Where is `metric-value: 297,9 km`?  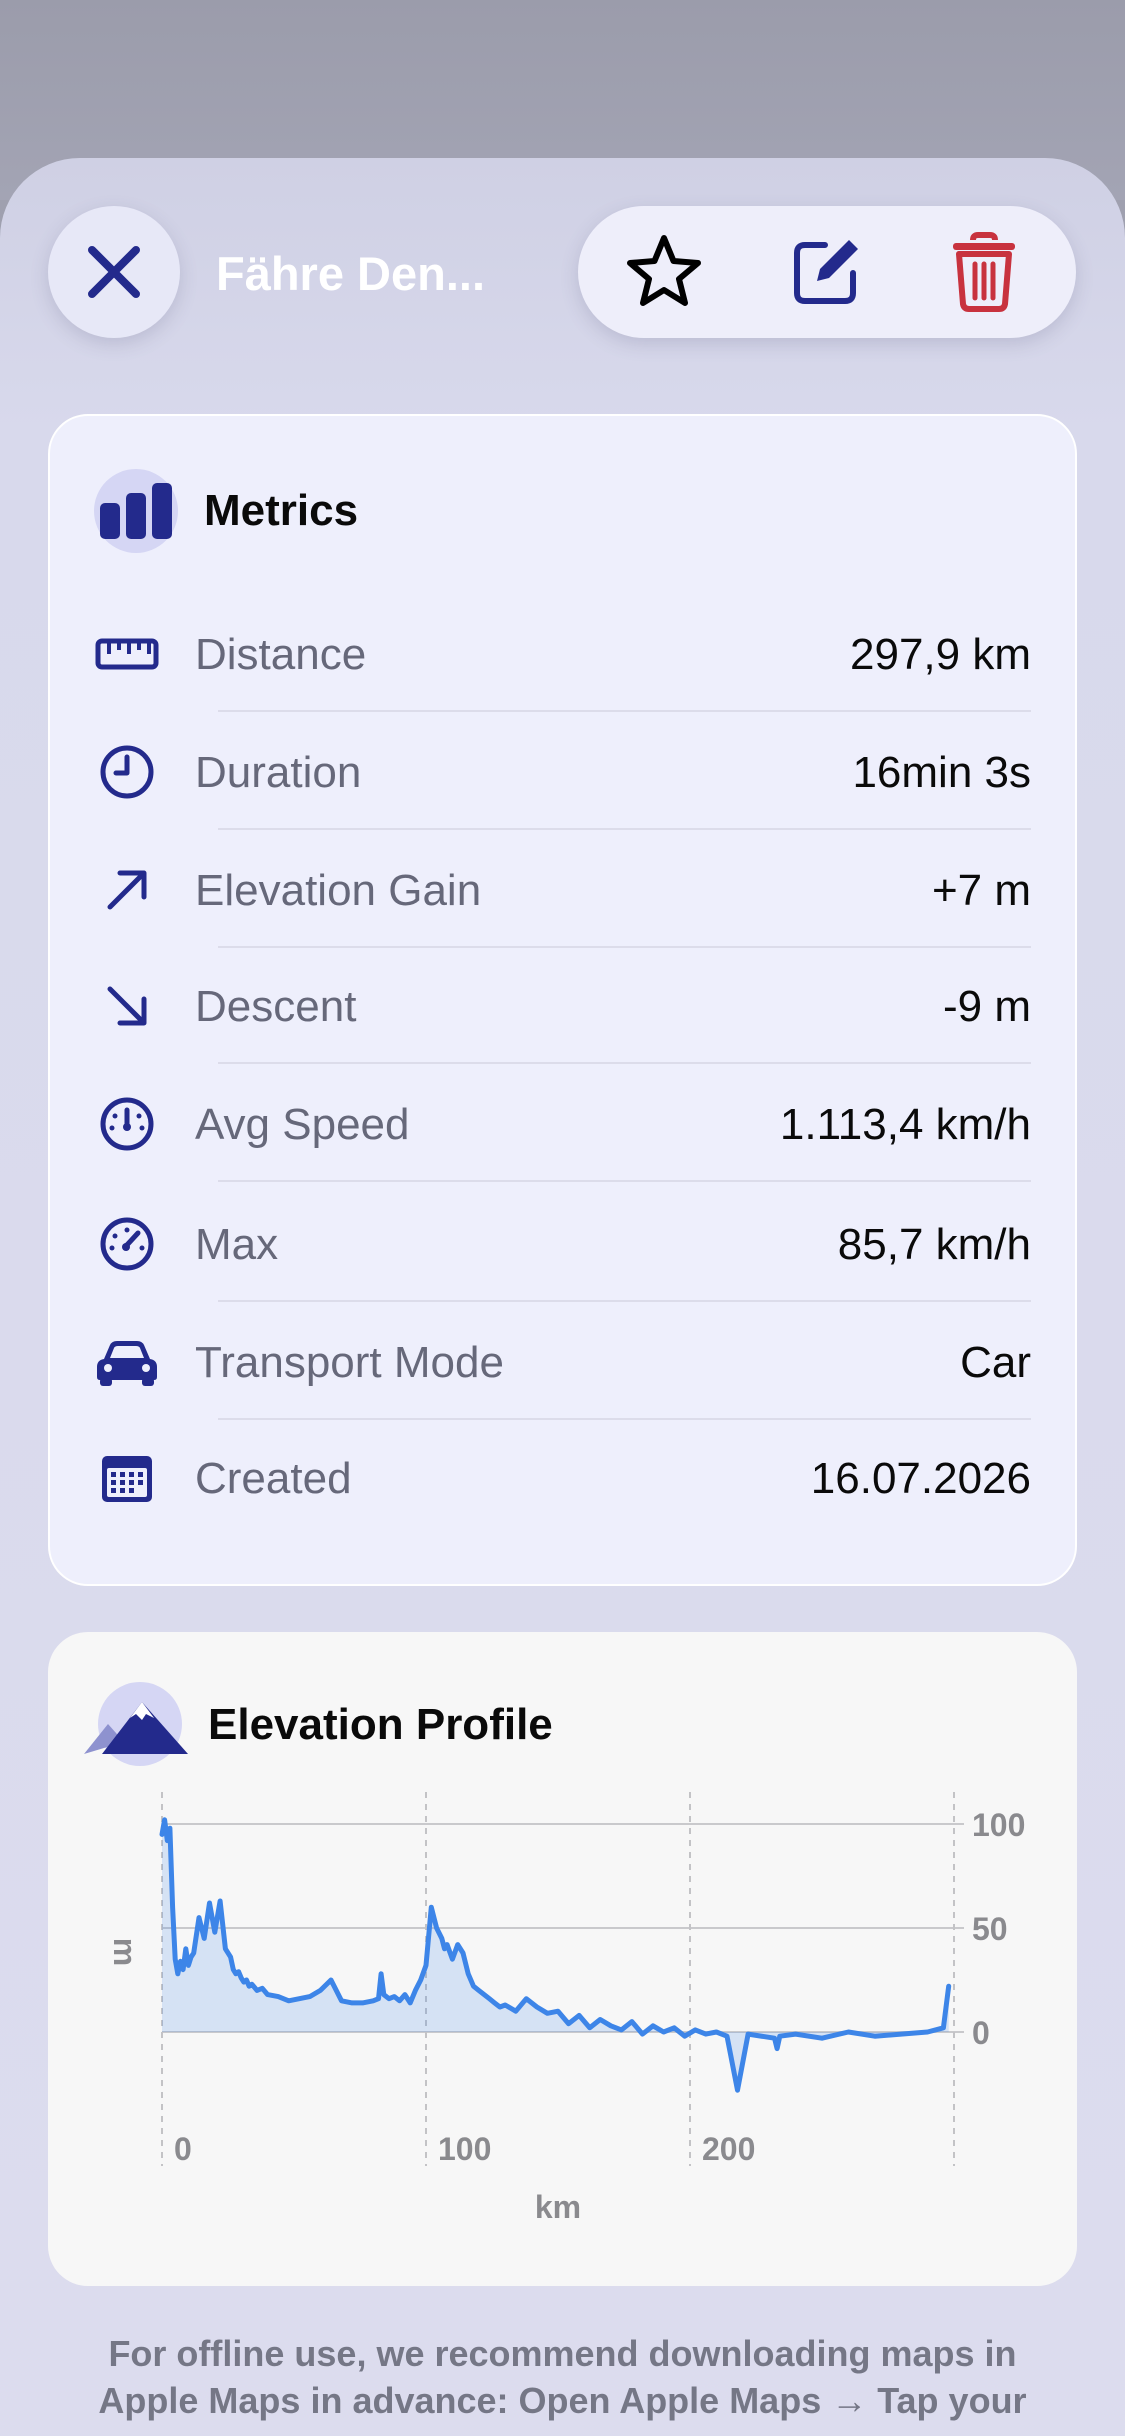
metric-value: 297,9 km is located at coordinates (940, 654).